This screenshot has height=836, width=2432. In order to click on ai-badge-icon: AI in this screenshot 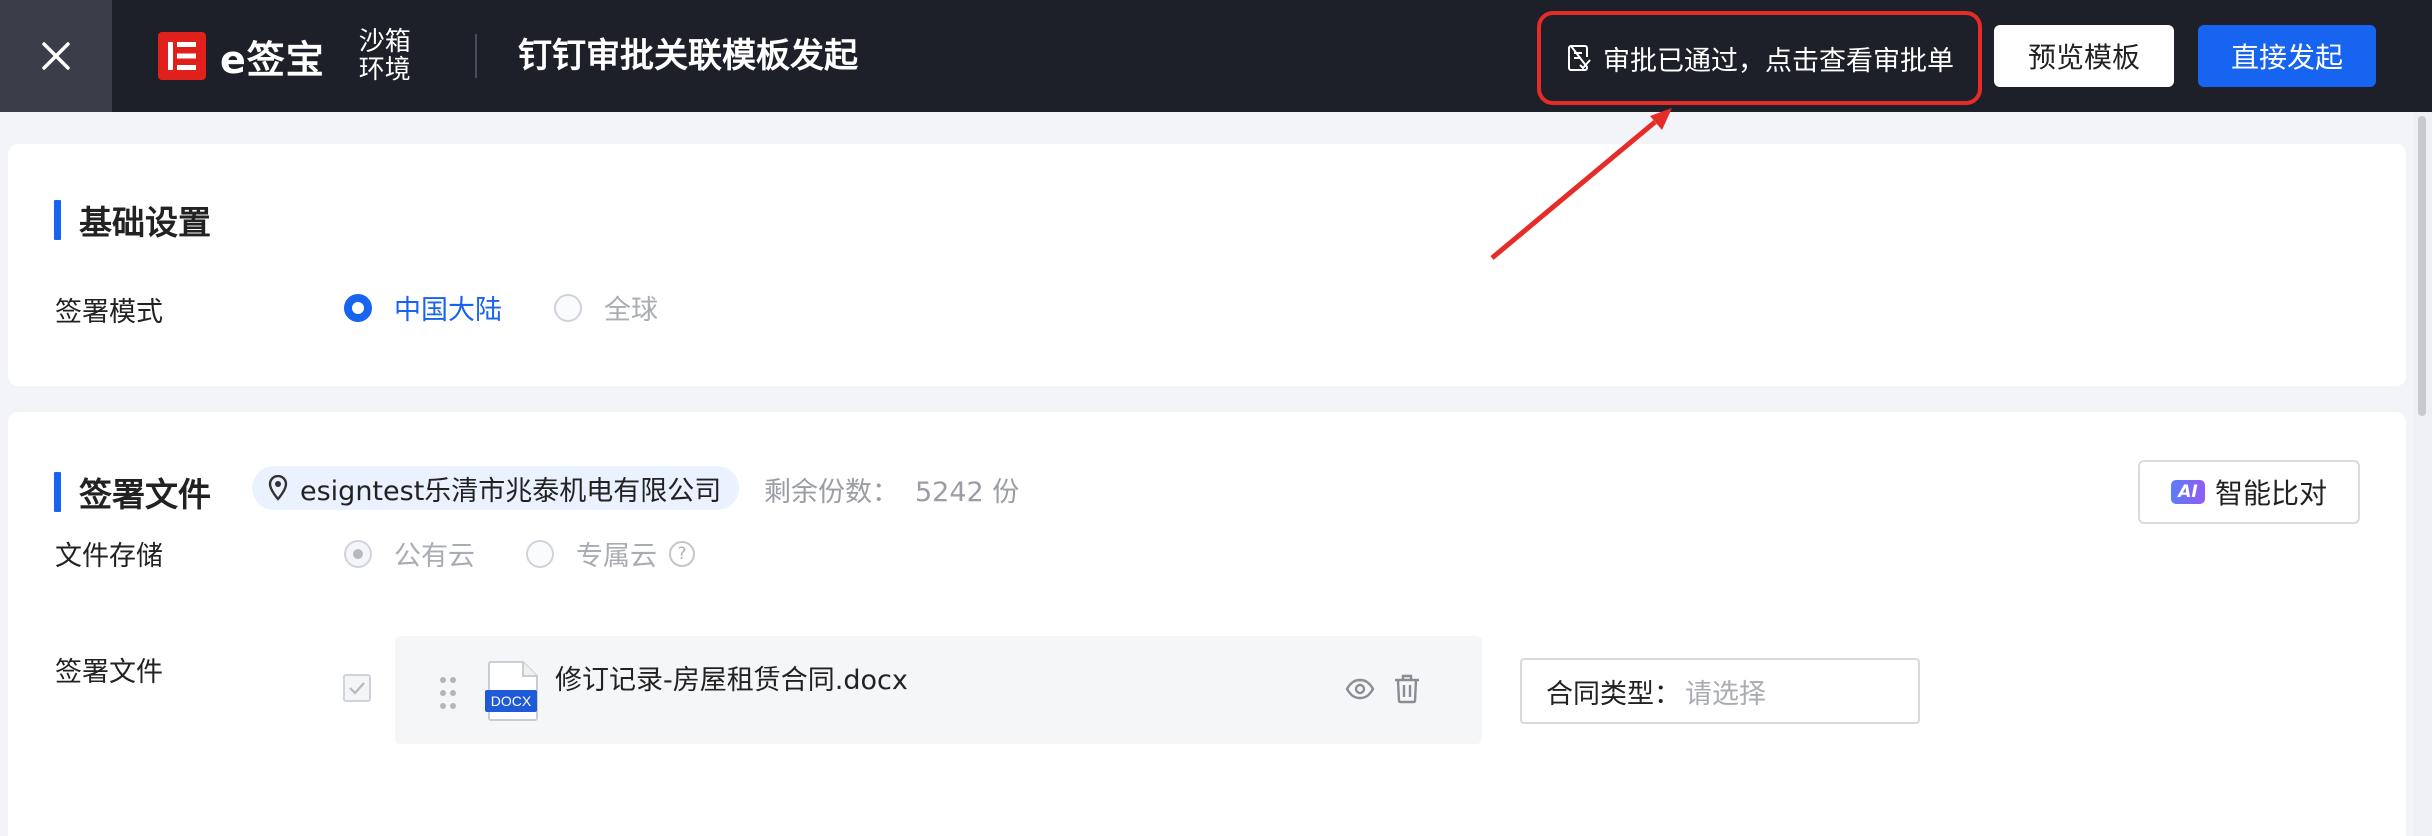, I will do `click(2187, 492)`.